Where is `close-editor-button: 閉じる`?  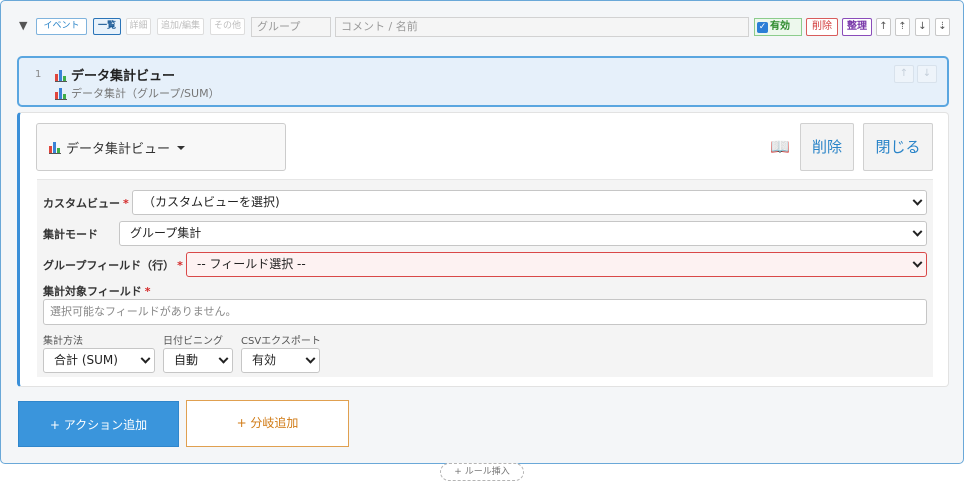
close-editor-button: 閉じる is located at coordinates (898, 147).